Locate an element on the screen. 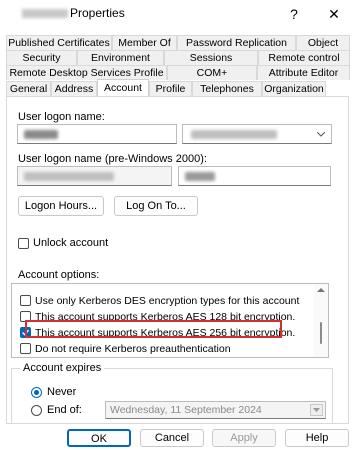 This screenshot has width=356, height=450. window-title: Properties is located at coordinates (73, 13).